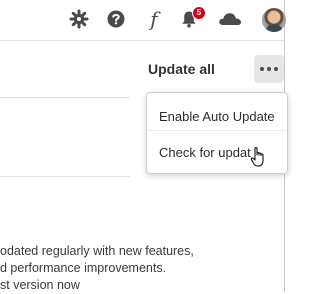 The height and width of the screenshot is (294, 320). I want to click on update-all-button: Update all, so click(181, 69).